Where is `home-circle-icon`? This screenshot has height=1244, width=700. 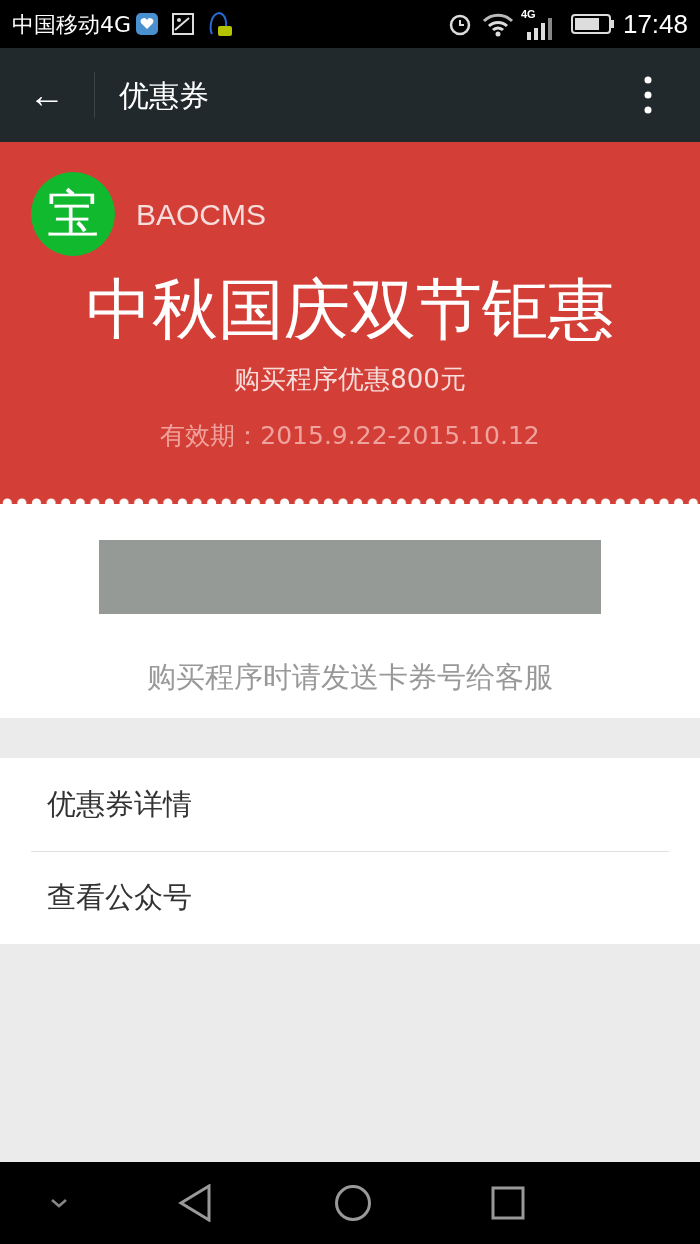 home-circle-icon is located at coordinates (353, 1203).